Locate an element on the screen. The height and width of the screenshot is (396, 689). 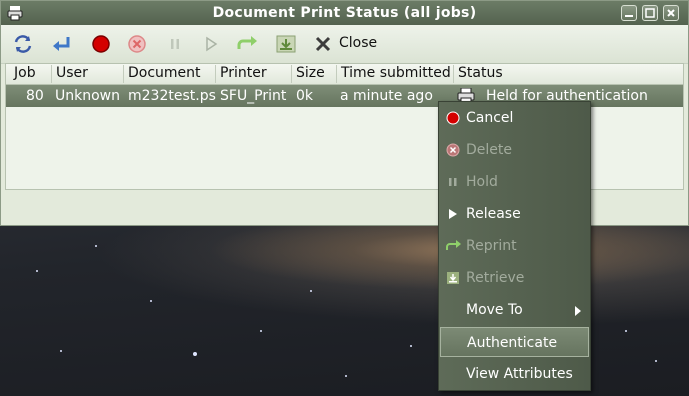
hold-job-button is located at coordinates (175, 44).